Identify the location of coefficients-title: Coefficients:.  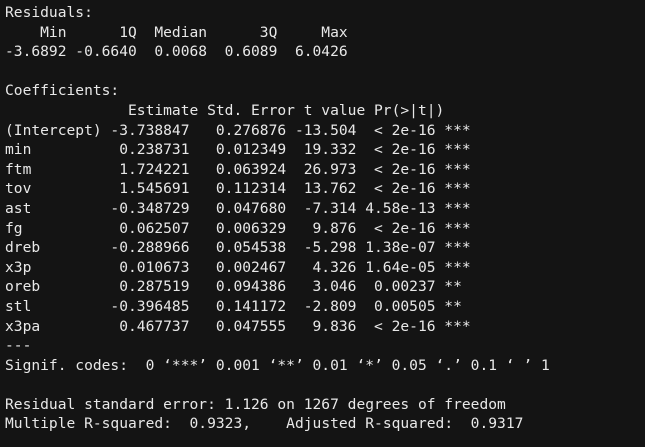
(62, 91).